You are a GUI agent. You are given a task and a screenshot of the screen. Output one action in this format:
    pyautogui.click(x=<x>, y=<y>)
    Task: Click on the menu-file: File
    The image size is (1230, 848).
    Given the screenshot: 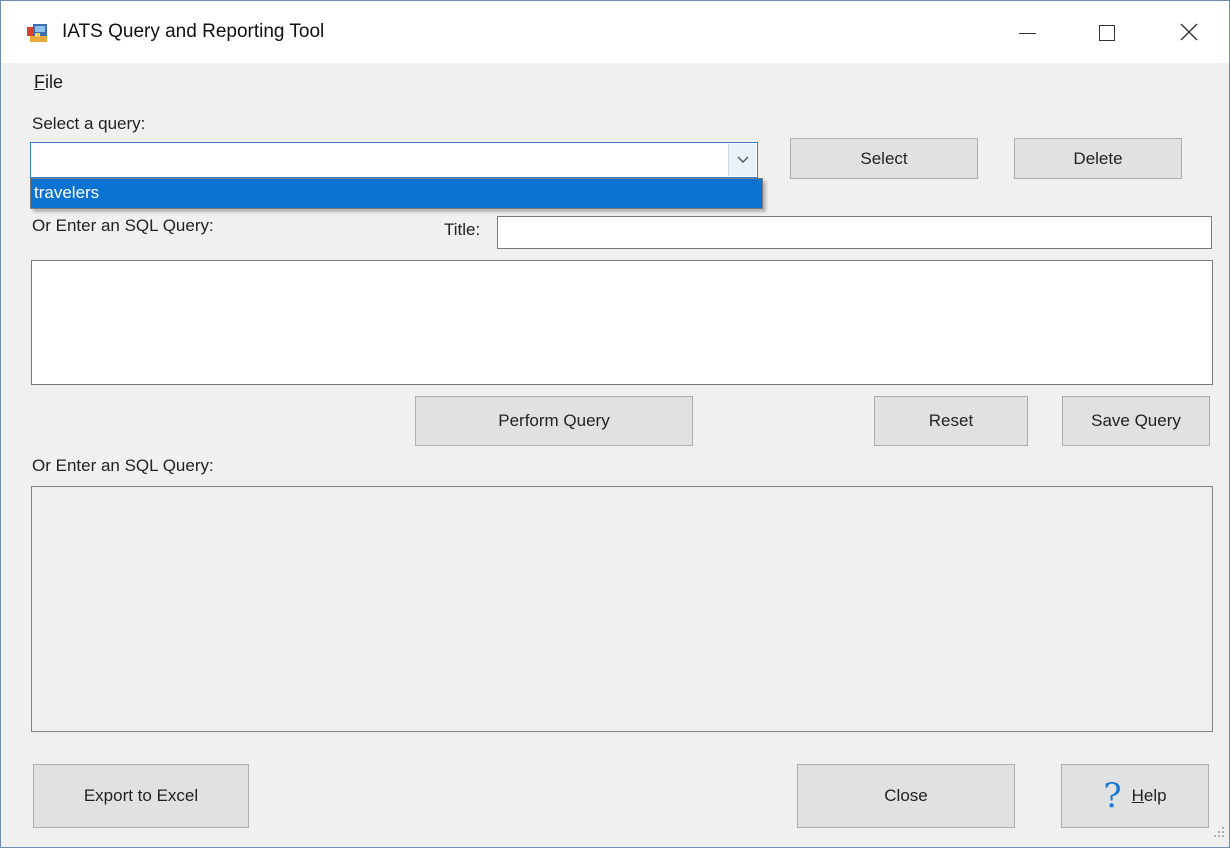 What is the action you would take?
    pyautogui.click(x=48, y=82)
    